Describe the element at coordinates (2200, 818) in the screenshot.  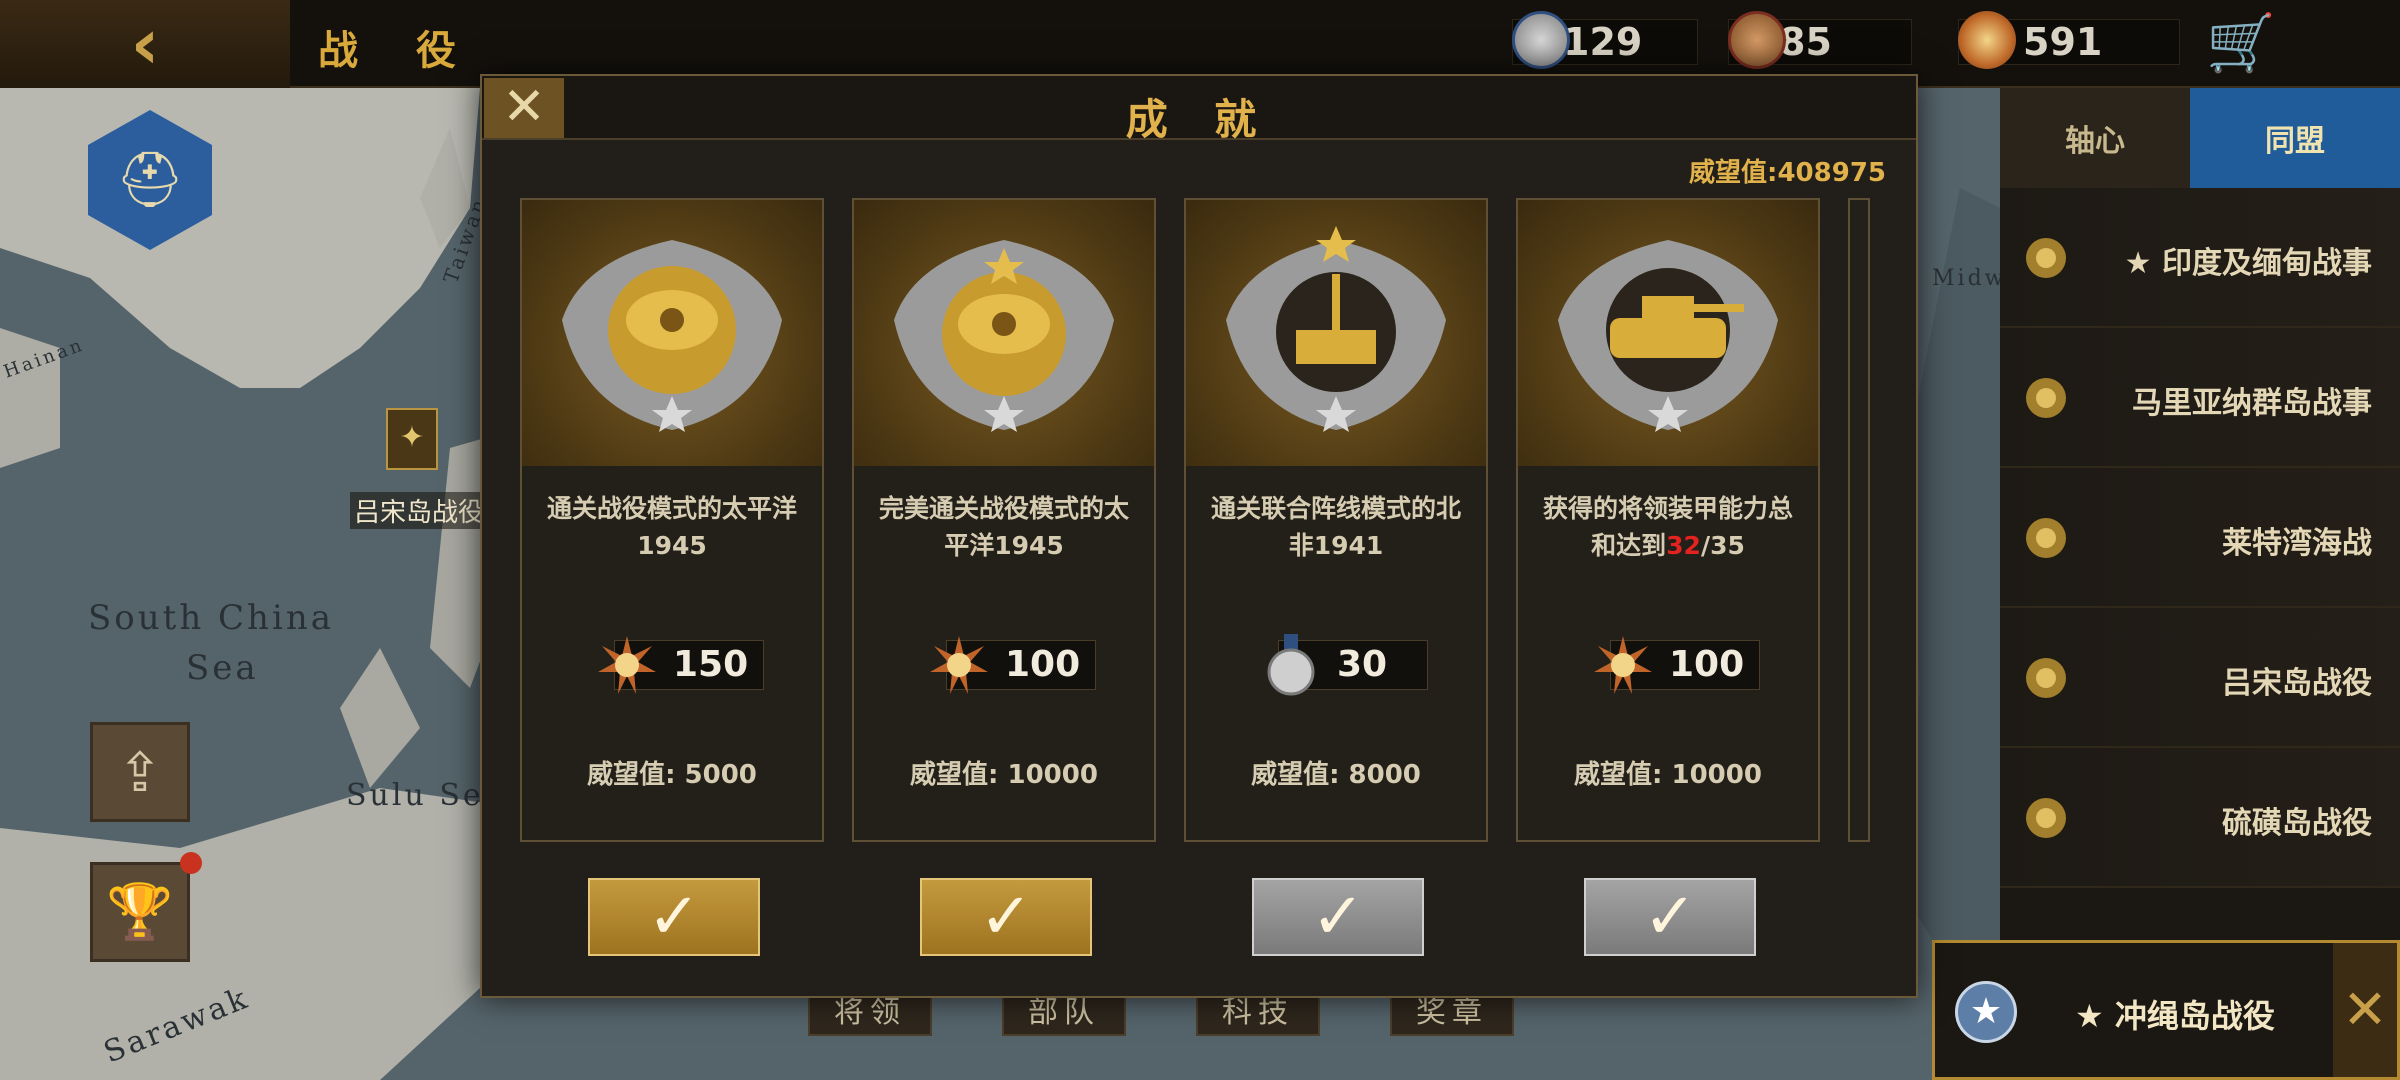
I see `campaign-item: 硫磺岛战役` at that location.